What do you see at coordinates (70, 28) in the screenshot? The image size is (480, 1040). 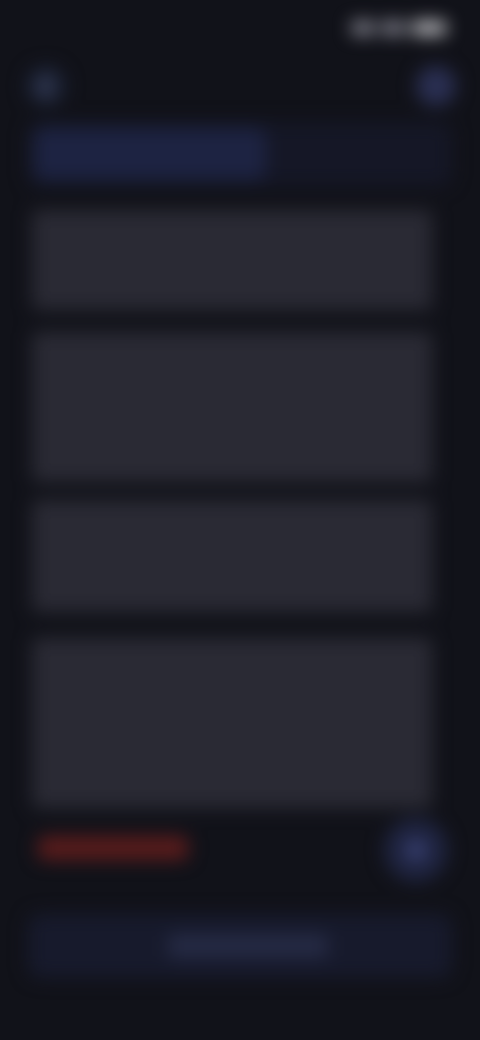 I see `status-time` at bounding box center [70, 28].